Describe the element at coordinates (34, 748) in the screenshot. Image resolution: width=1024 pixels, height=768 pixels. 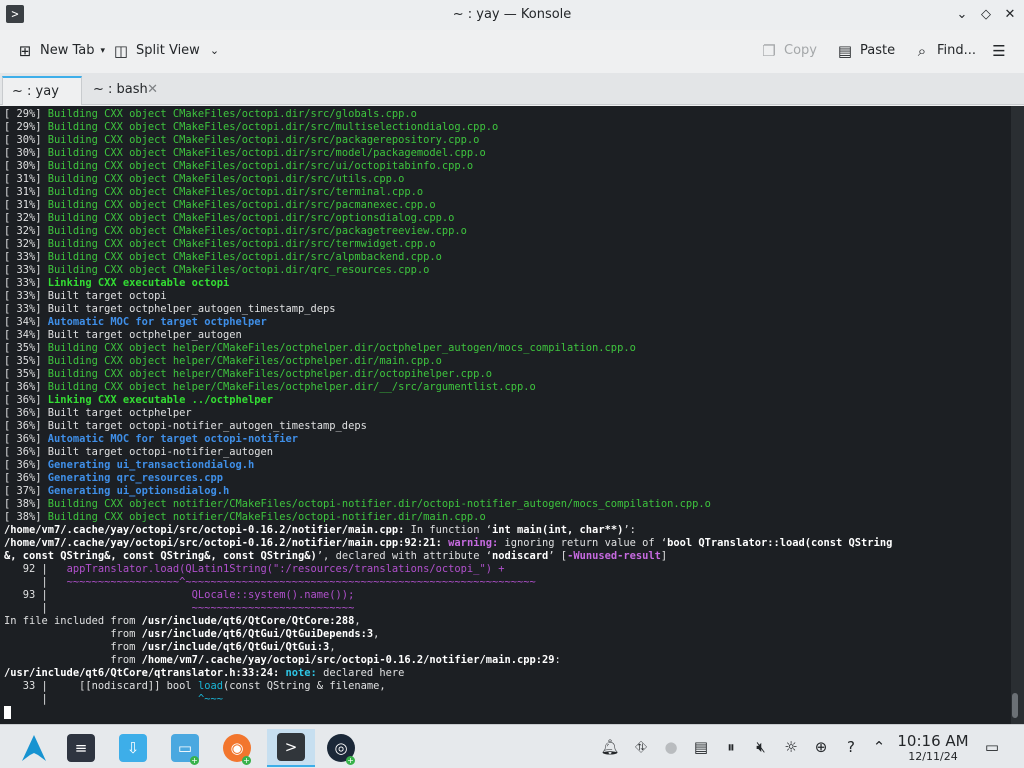
I see `application-launcher` at that location.